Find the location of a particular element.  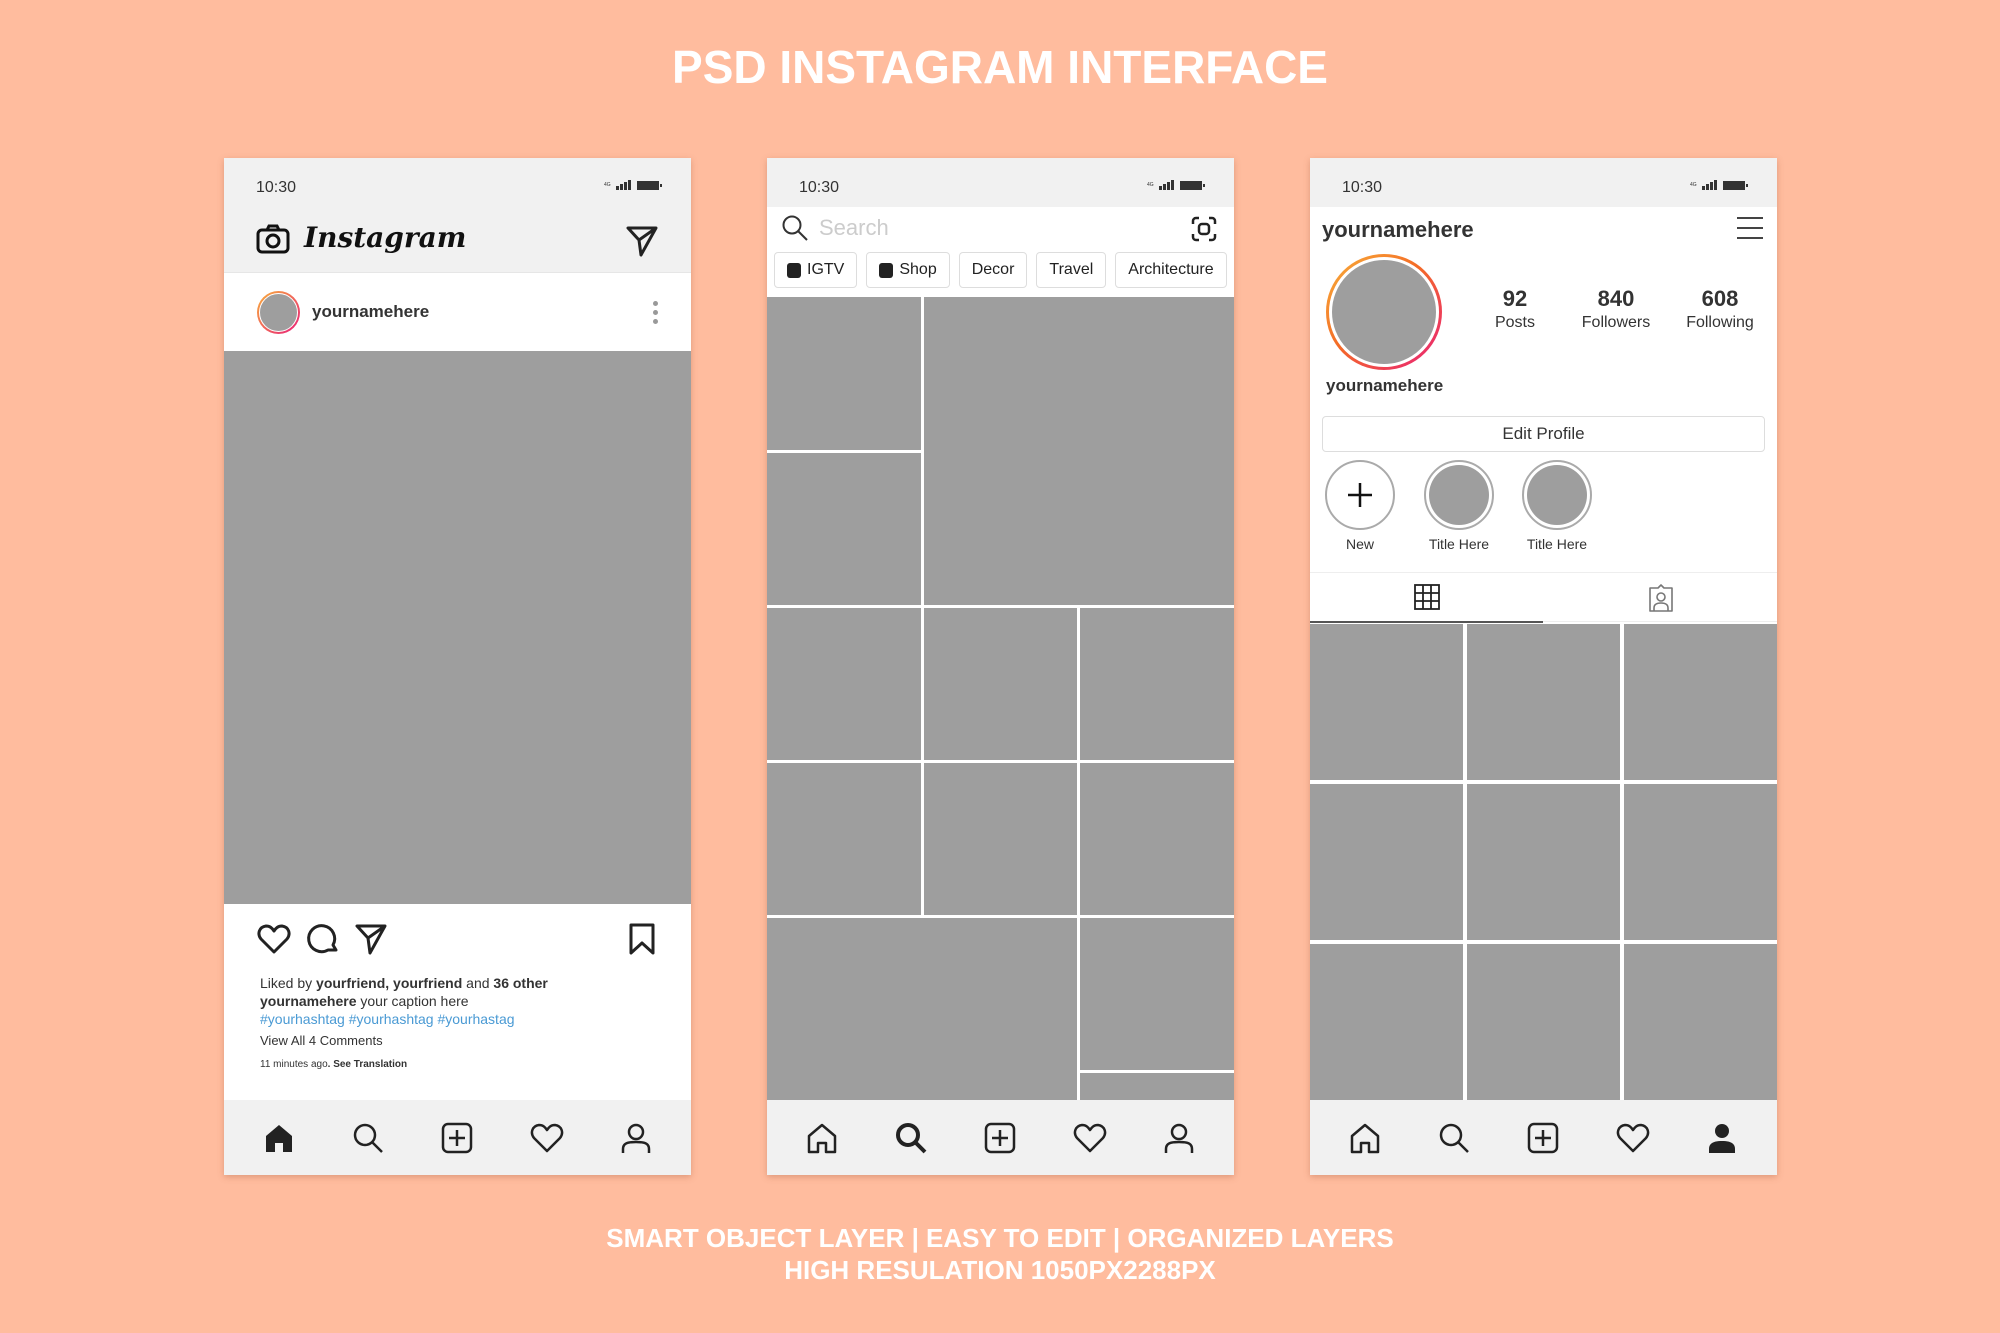

search-bar is located at coordinates (1000, 228).